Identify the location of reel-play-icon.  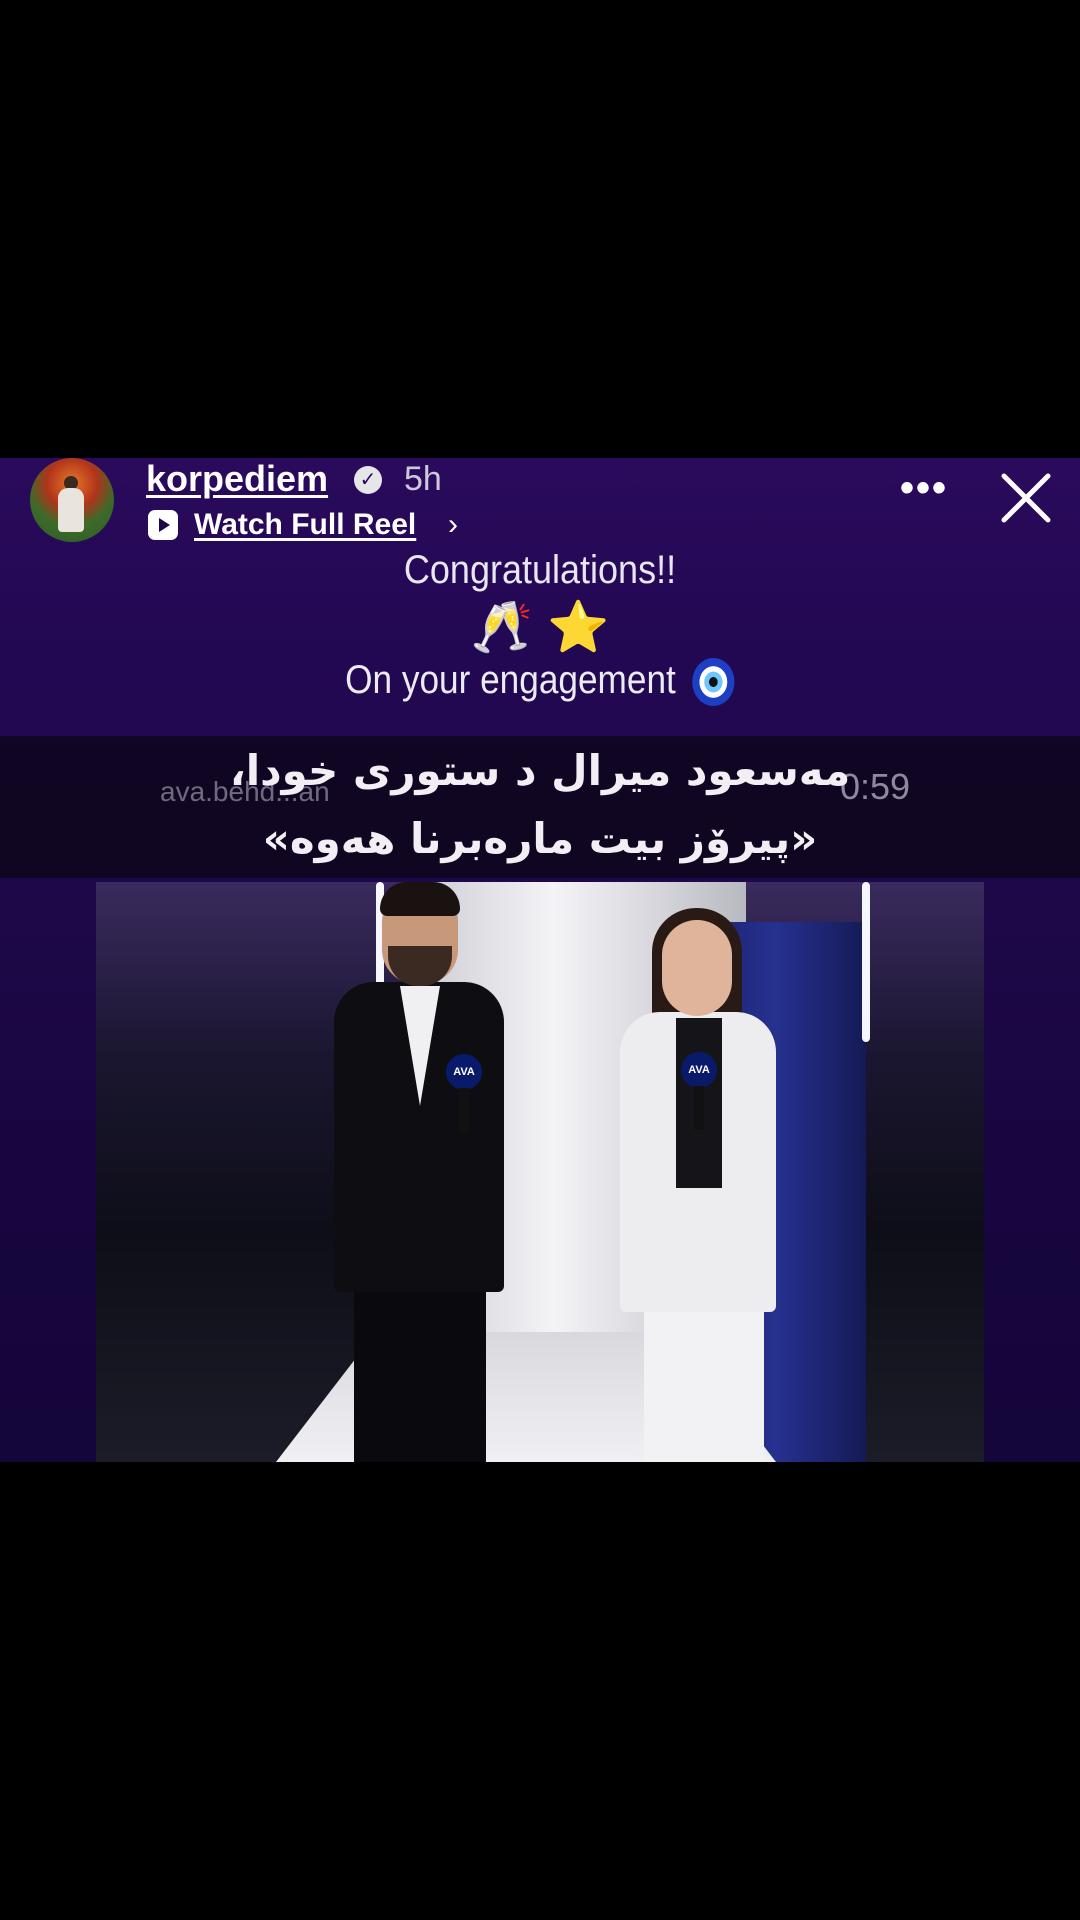
(163, 525).